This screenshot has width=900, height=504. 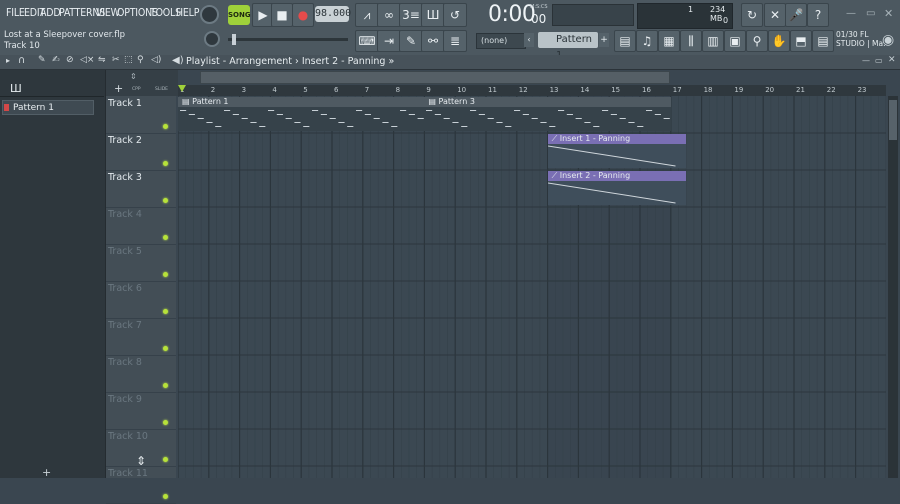 I want to click on ruler-tick: 4, so click(x=274, y=90).